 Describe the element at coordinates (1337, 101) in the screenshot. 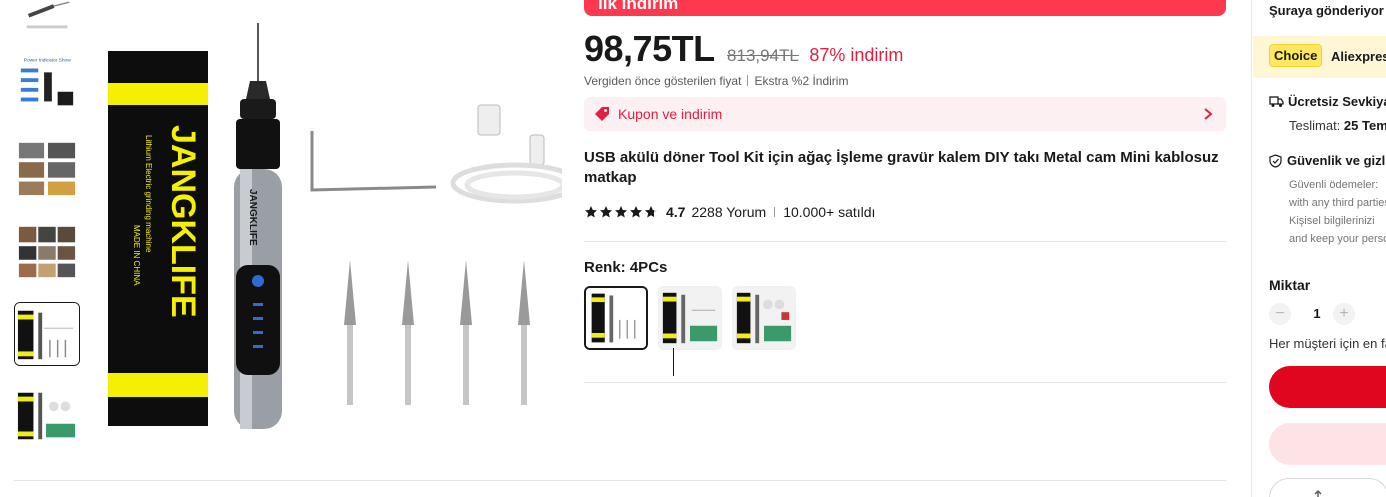

I see `free-shipping-label: Ücretsiz Sevkiyat` at that location.